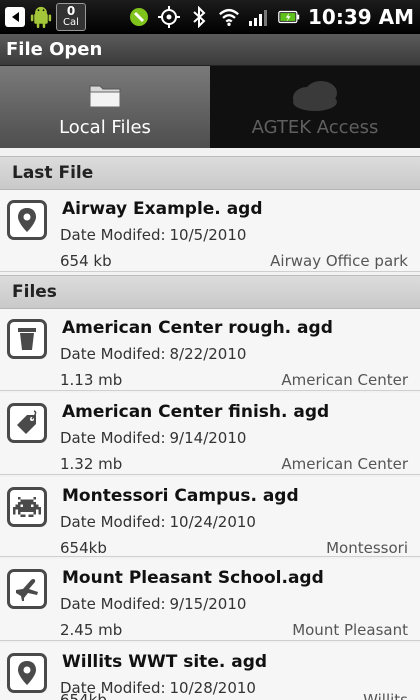 The height and width of the screenshot is (700, 420). I want to click on file-size: 2.45 mb, so click(91, 630).